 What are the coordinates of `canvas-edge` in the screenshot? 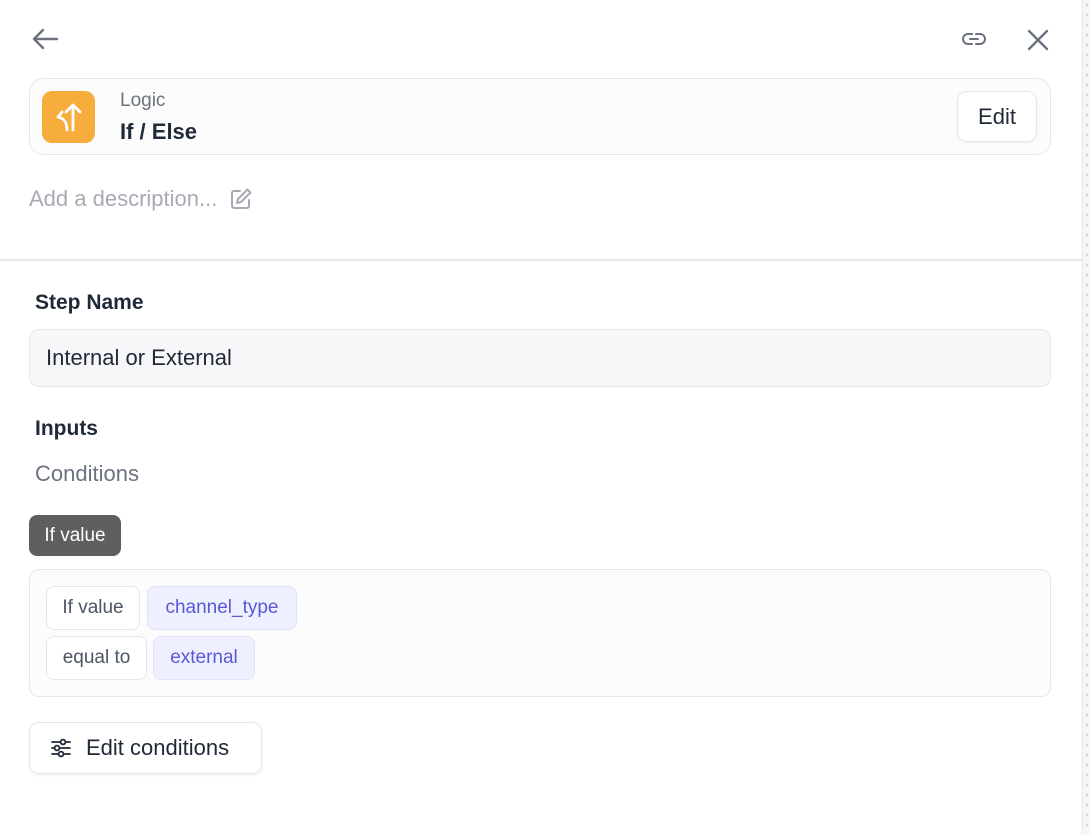 It's located at (1086, 417).